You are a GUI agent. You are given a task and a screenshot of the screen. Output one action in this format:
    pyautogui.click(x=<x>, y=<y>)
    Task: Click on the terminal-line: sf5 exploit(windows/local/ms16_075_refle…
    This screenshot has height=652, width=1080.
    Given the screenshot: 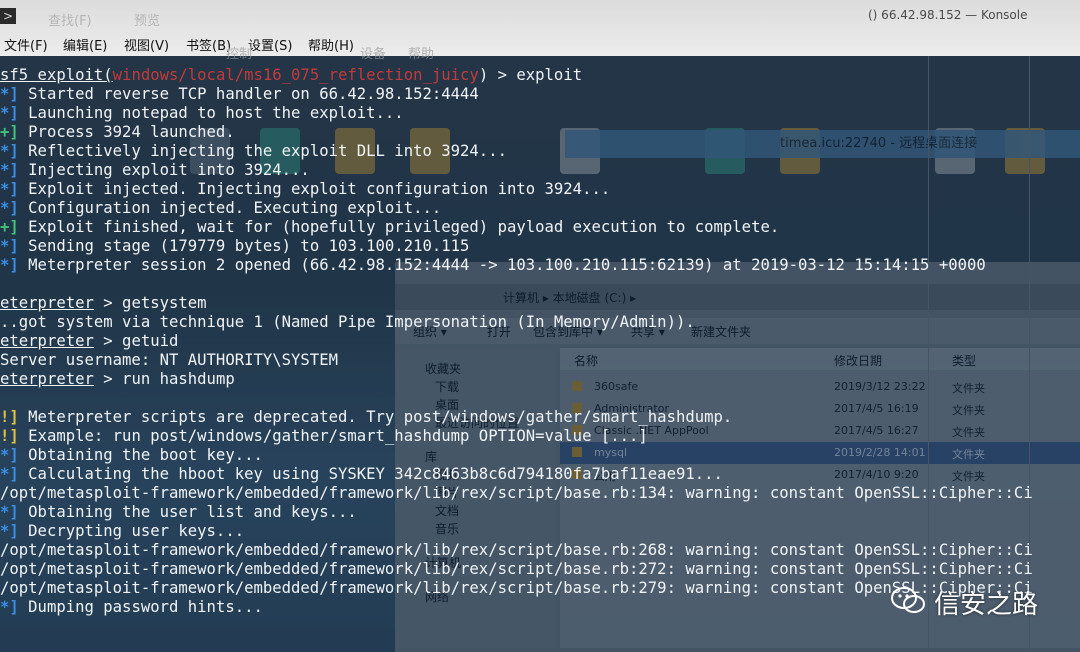 What is the action you would take?
    pyautogui.click(x=291, y=75)
    